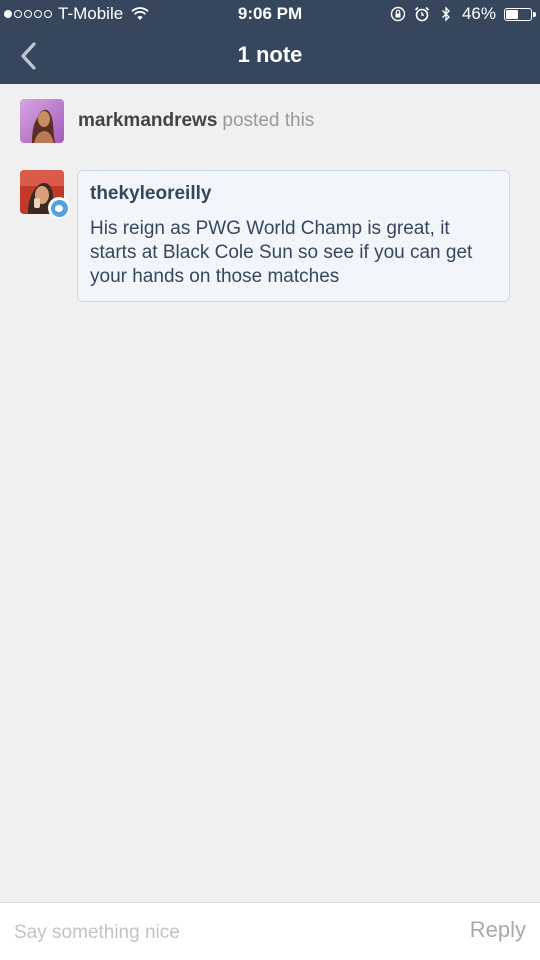 This screenshot has height=960, width=540. I want to click on bluetooth-icon, so click(446, 14).